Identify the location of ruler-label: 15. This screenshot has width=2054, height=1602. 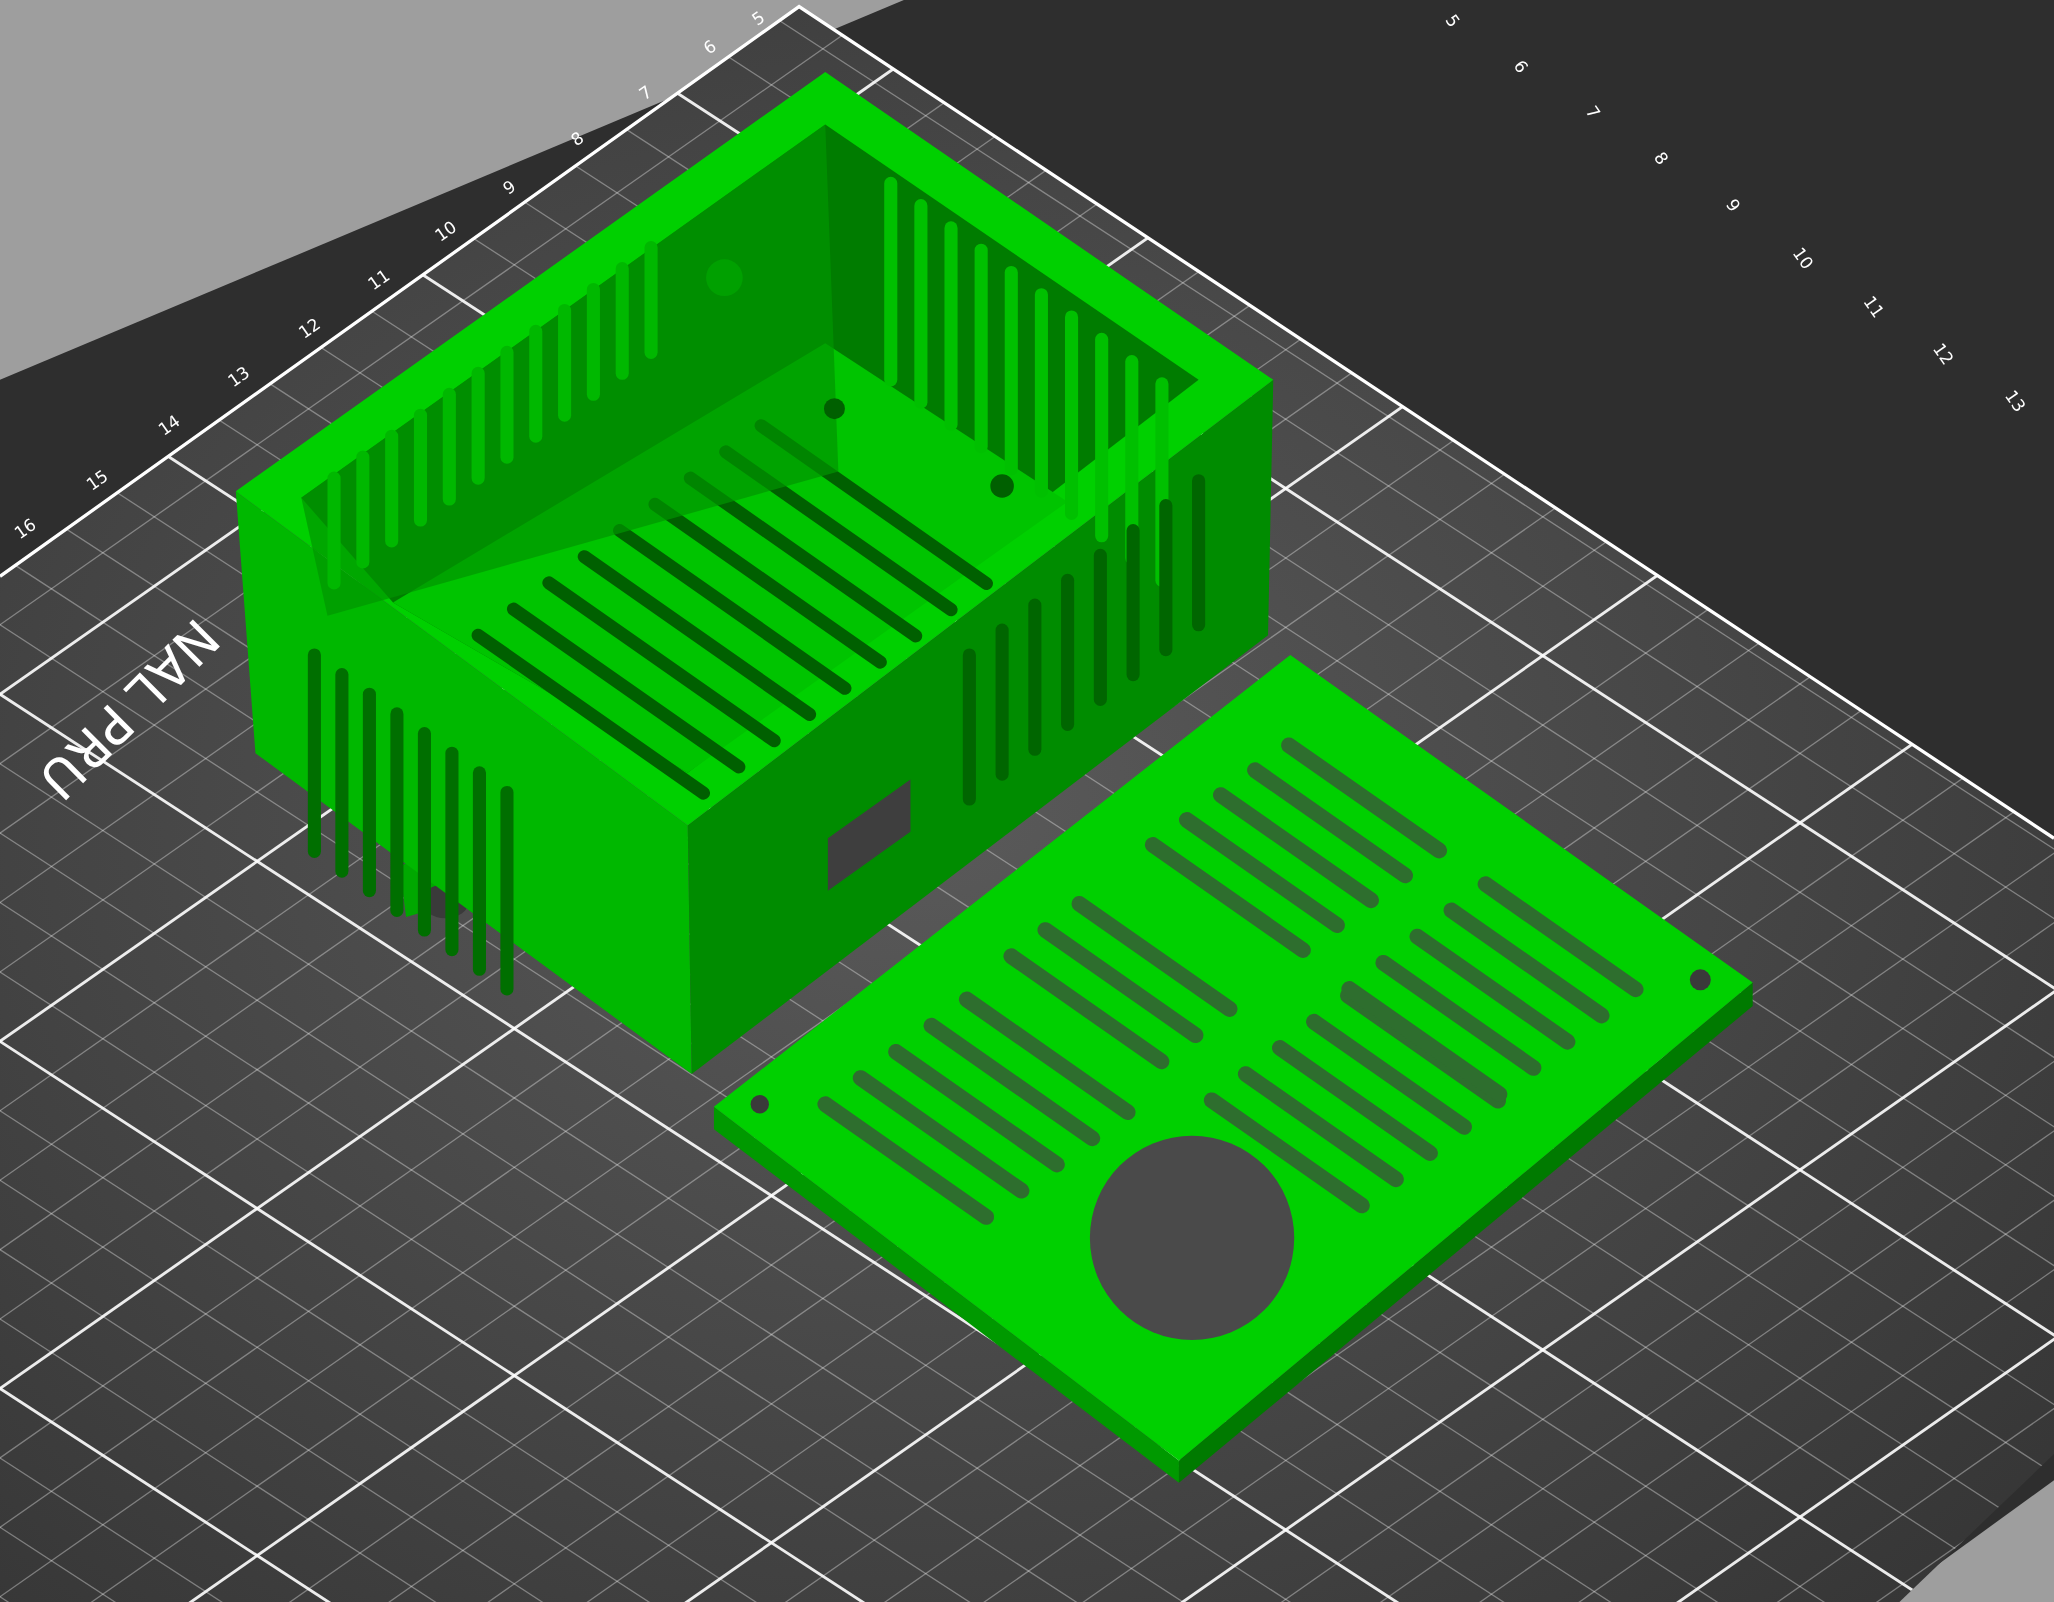
(97, 480).